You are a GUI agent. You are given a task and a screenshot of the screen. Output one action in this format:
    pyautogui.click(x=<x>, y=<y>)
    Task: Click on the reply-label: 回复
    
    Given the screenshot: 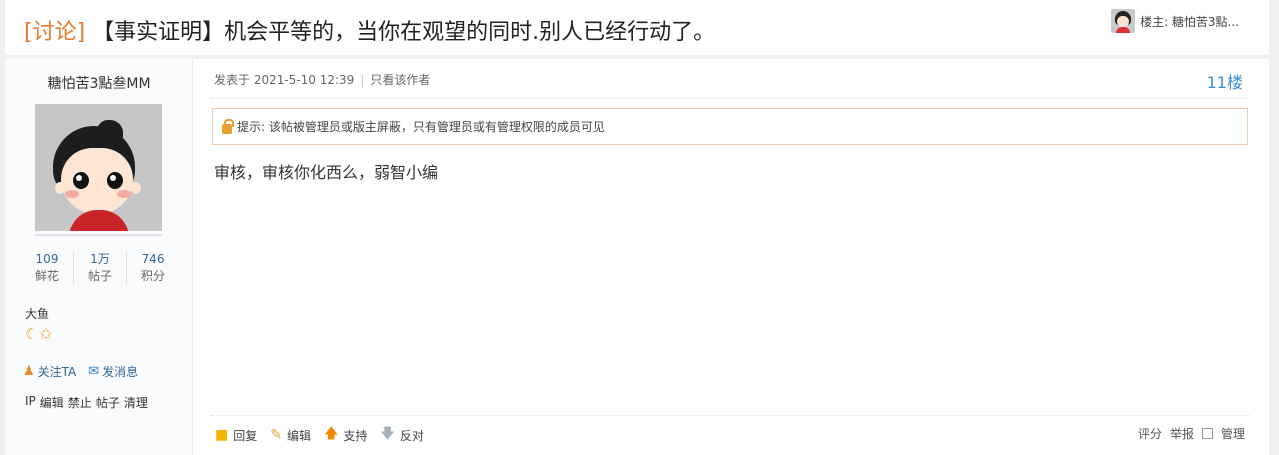 What is the action you would take?
    pyautogui.click(x=245, y=435)
    